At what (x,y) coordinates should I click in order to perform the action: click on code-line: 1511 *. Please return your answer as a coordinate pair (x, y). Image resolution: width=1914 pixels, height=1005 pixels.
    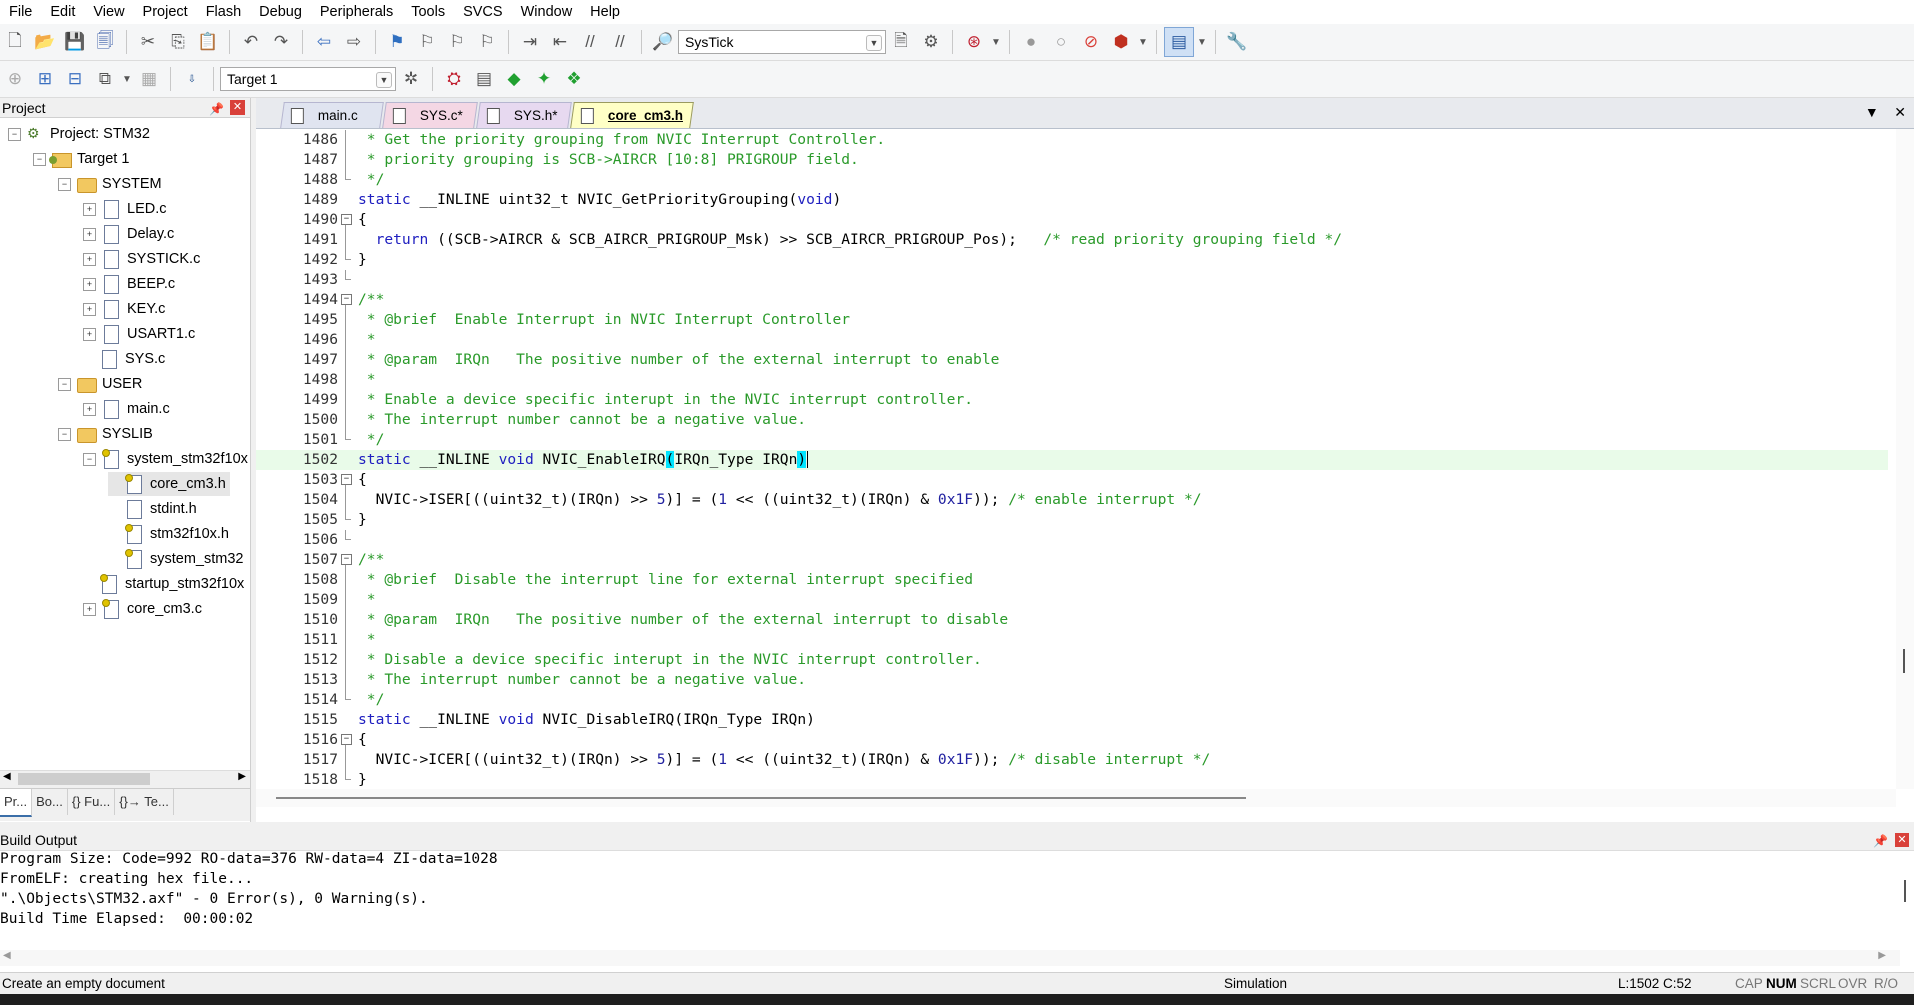
    Looking at the image, I should click on (1072, 640).